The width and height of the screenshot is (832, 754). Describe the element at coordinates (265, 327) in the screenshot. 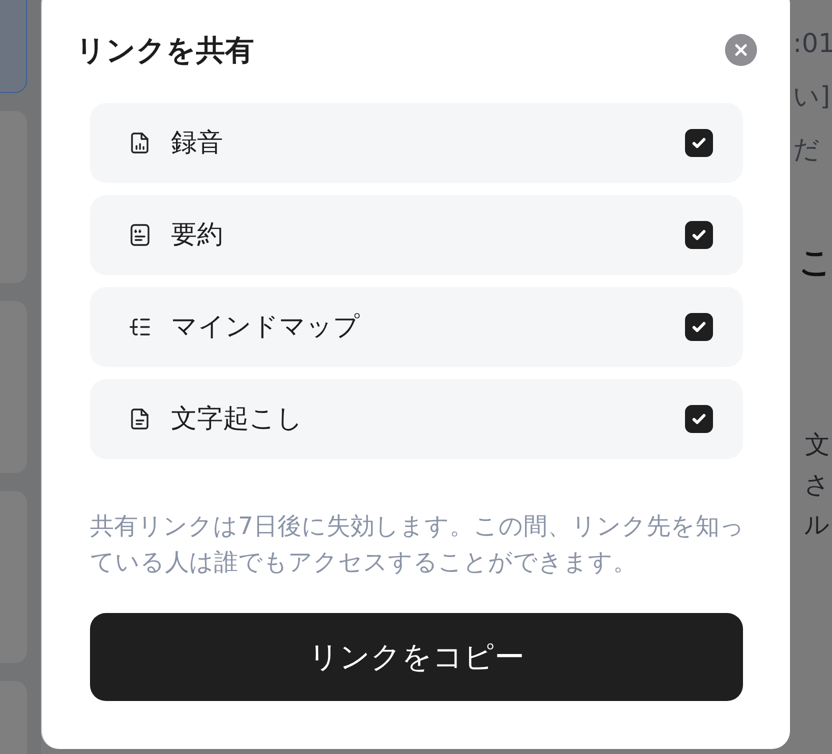

I see `option-label: マインドマップ` at that location.